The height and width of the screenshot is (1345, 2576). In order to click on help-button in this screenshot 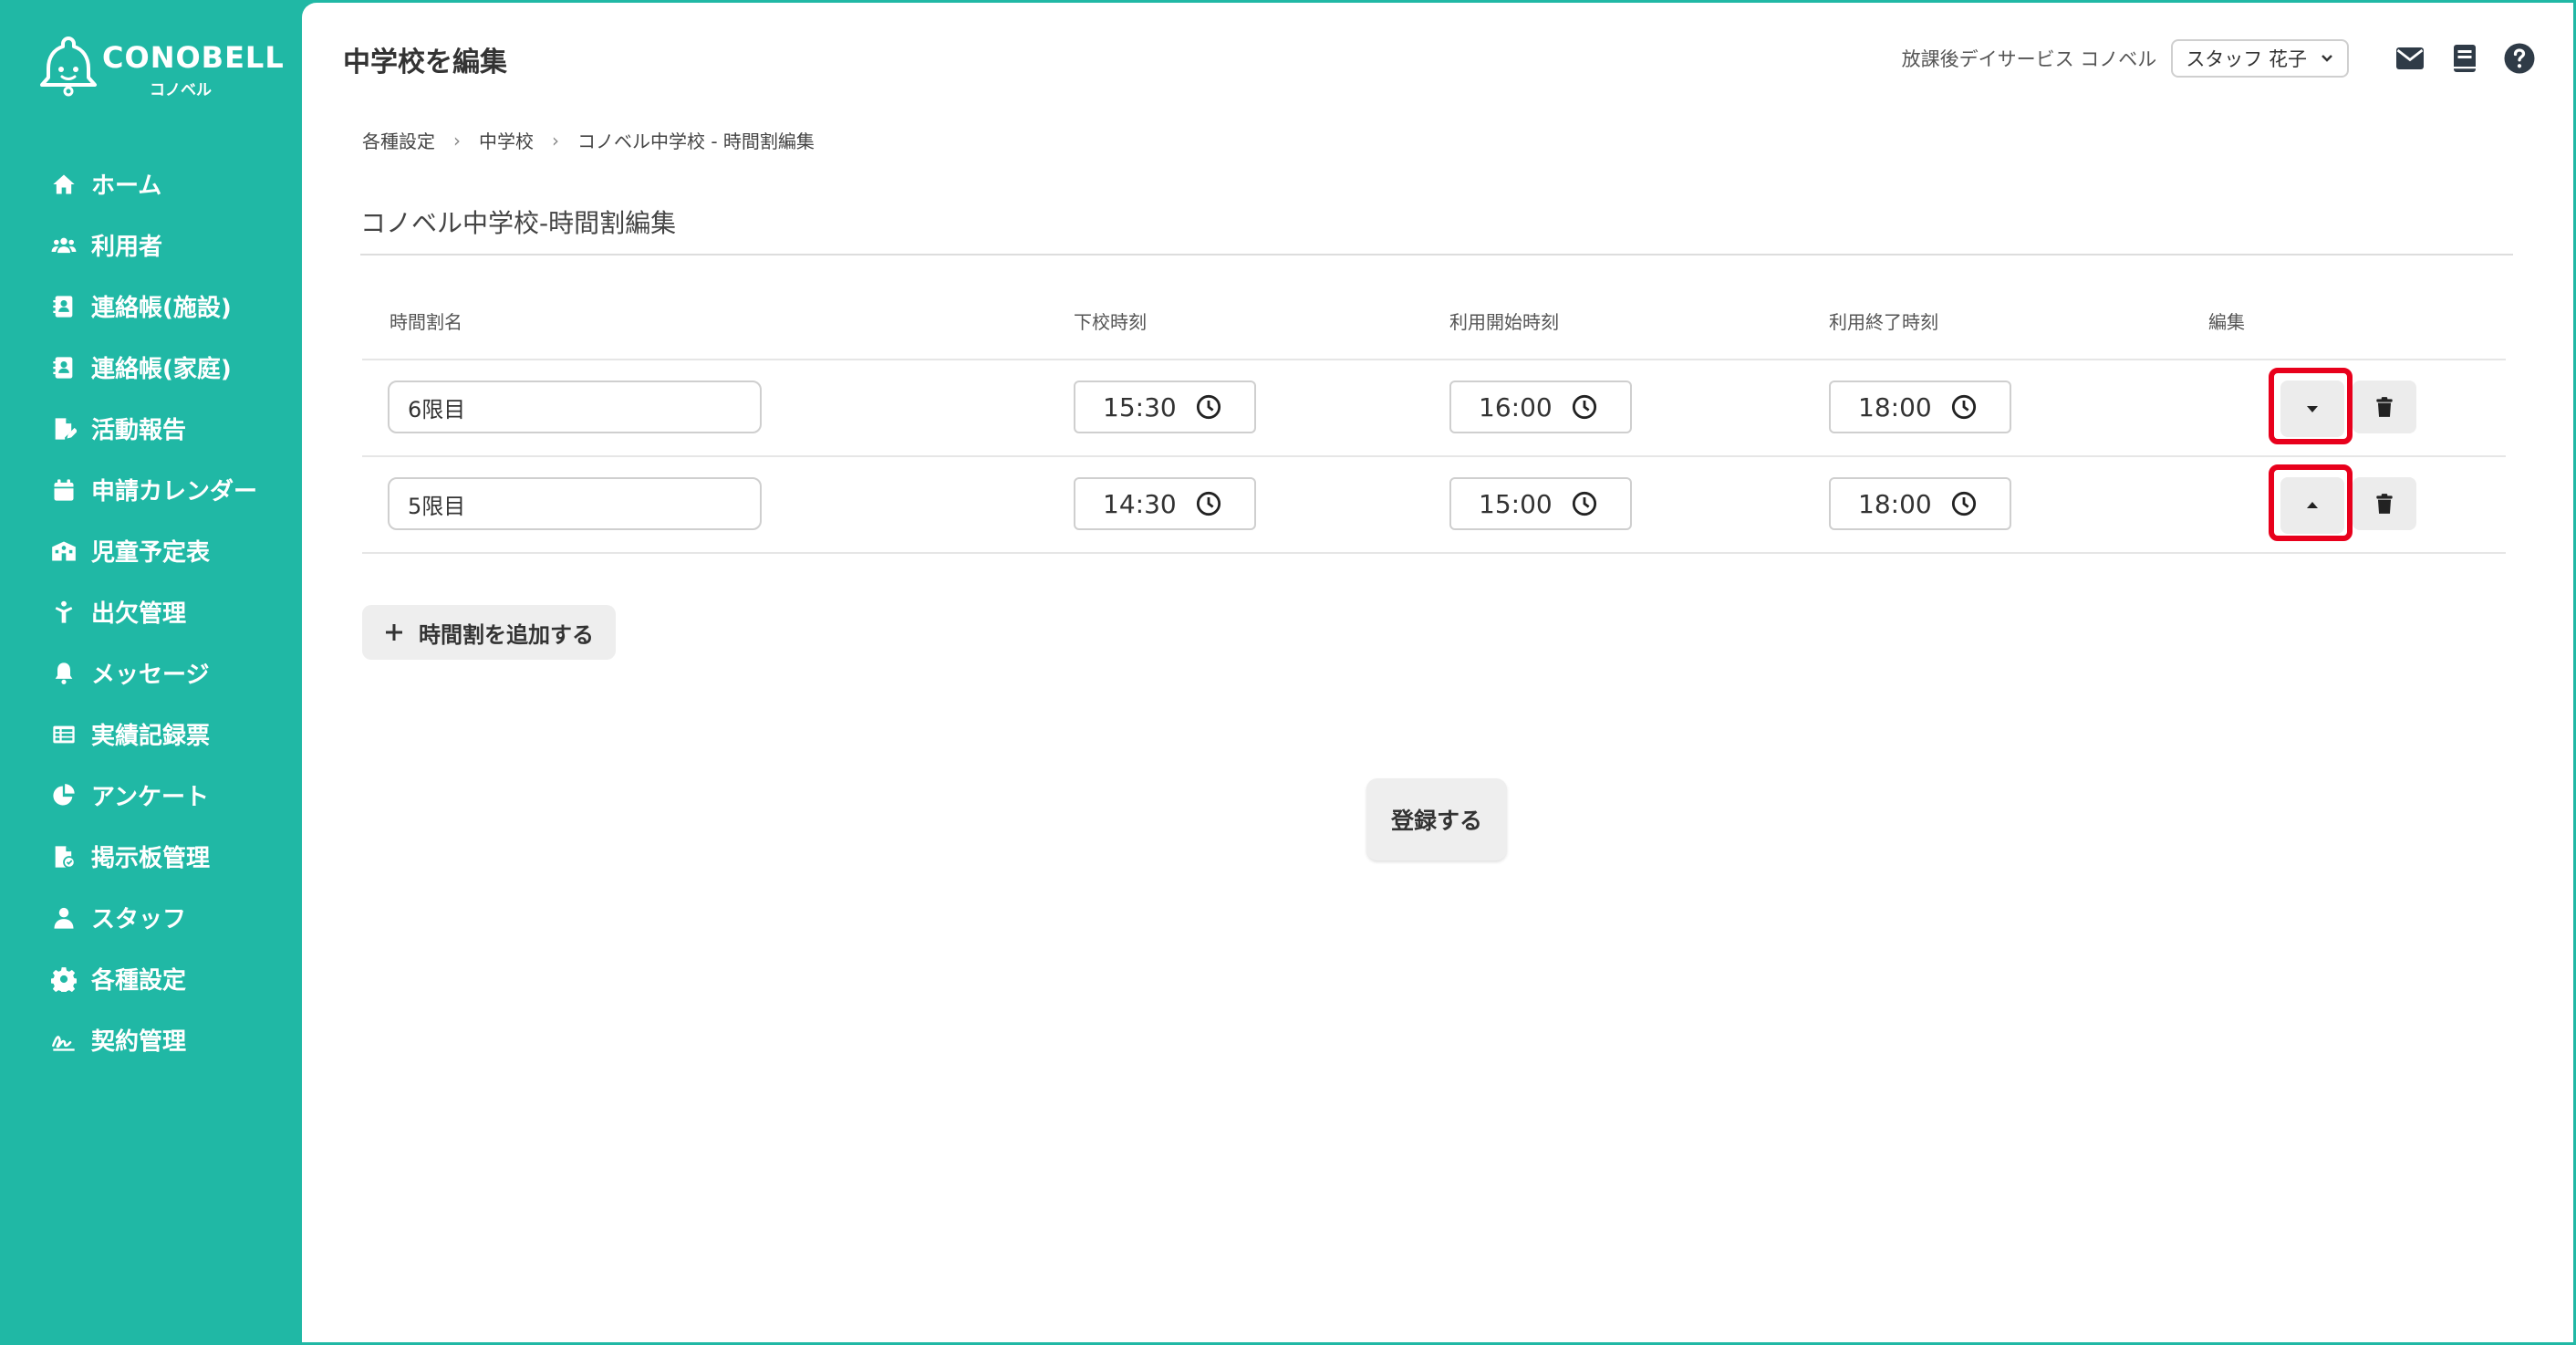, I will do `click(2519, 59)`.